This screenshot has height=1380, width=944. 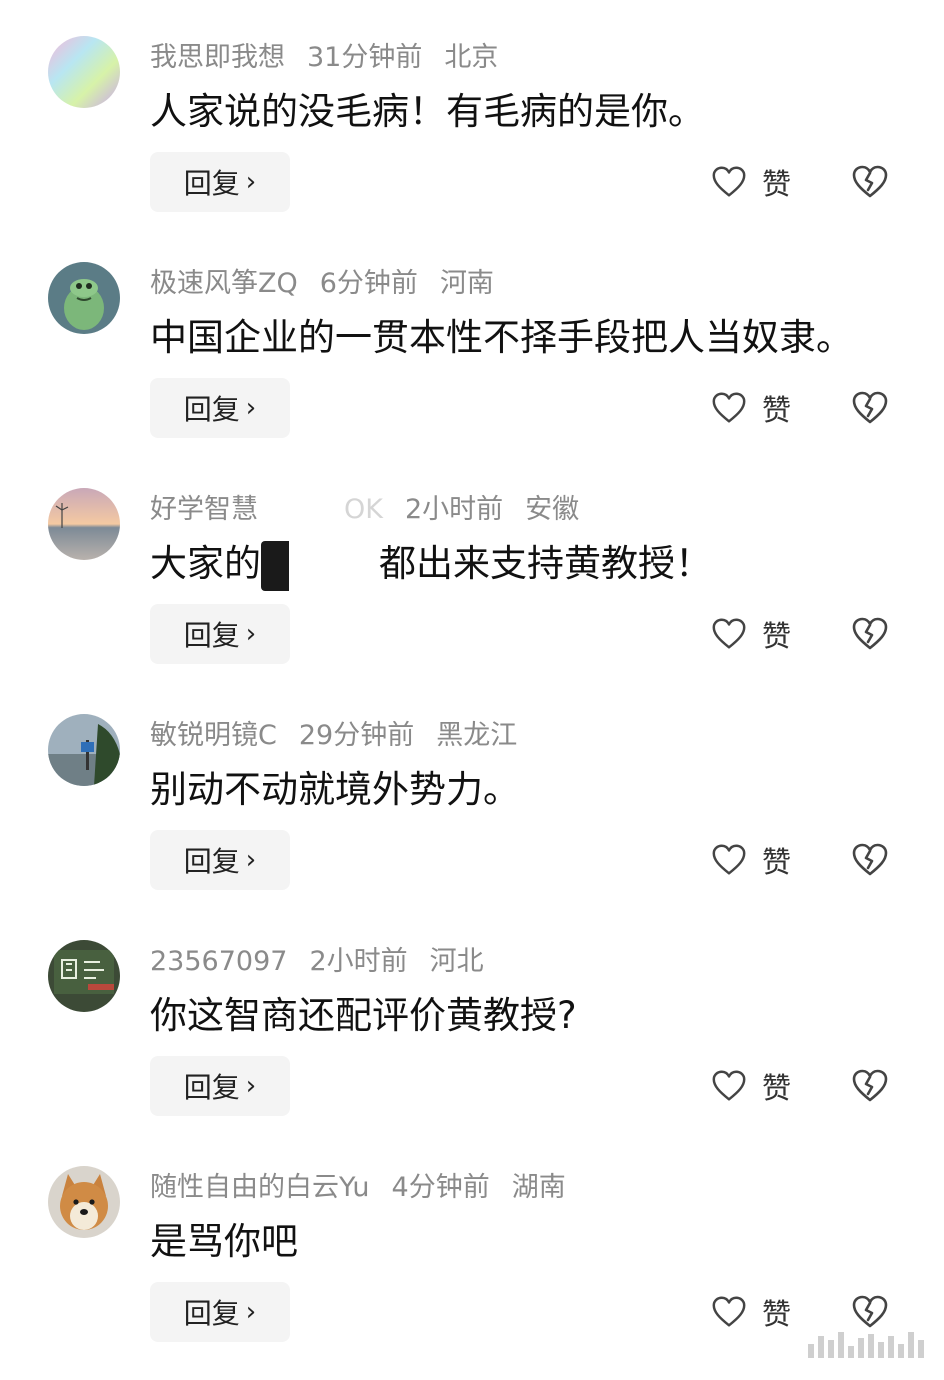 I want to click on comment-meta: 我思即我想 31分钟前 北京, so click(x=335, y=58).